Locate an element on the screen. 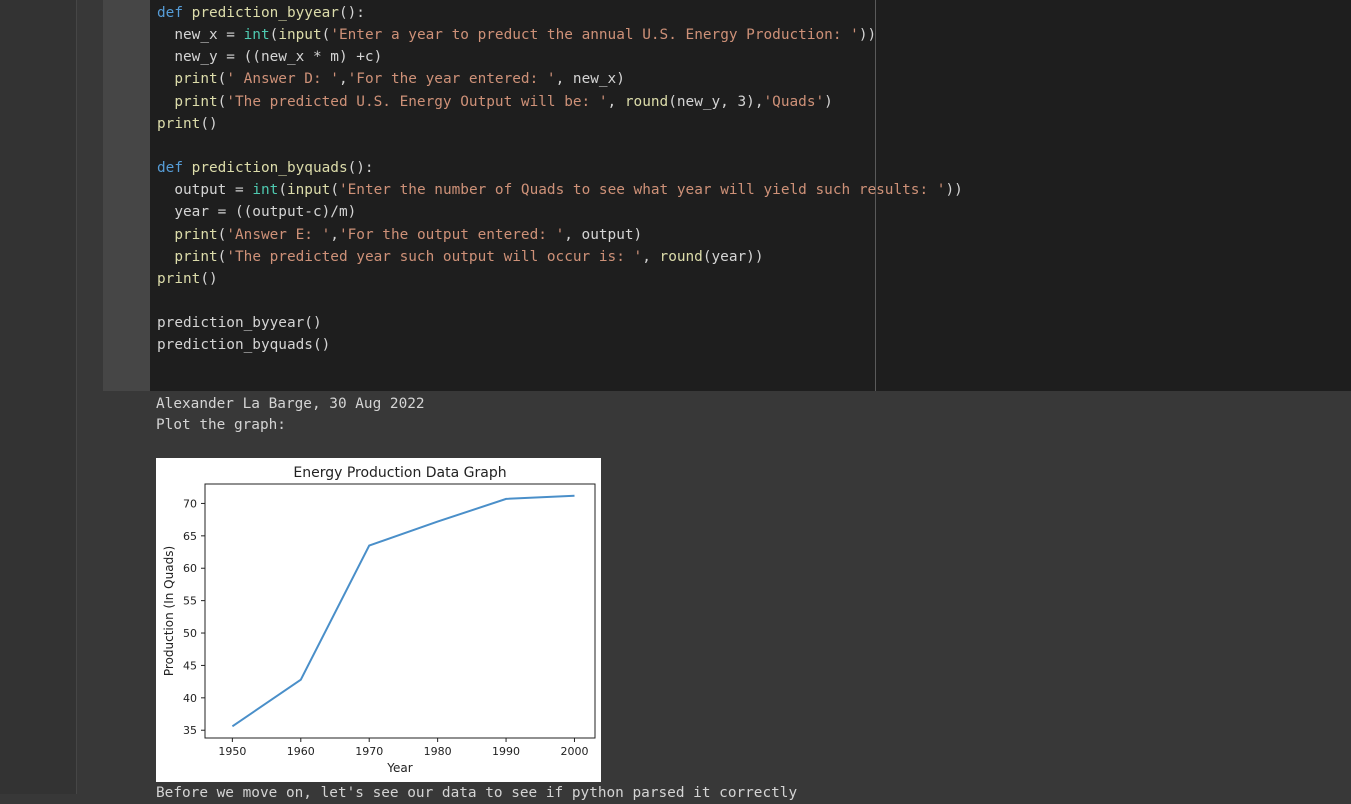  markdown-plot-line: Plot the graph: is located at coordinates (221, 425).